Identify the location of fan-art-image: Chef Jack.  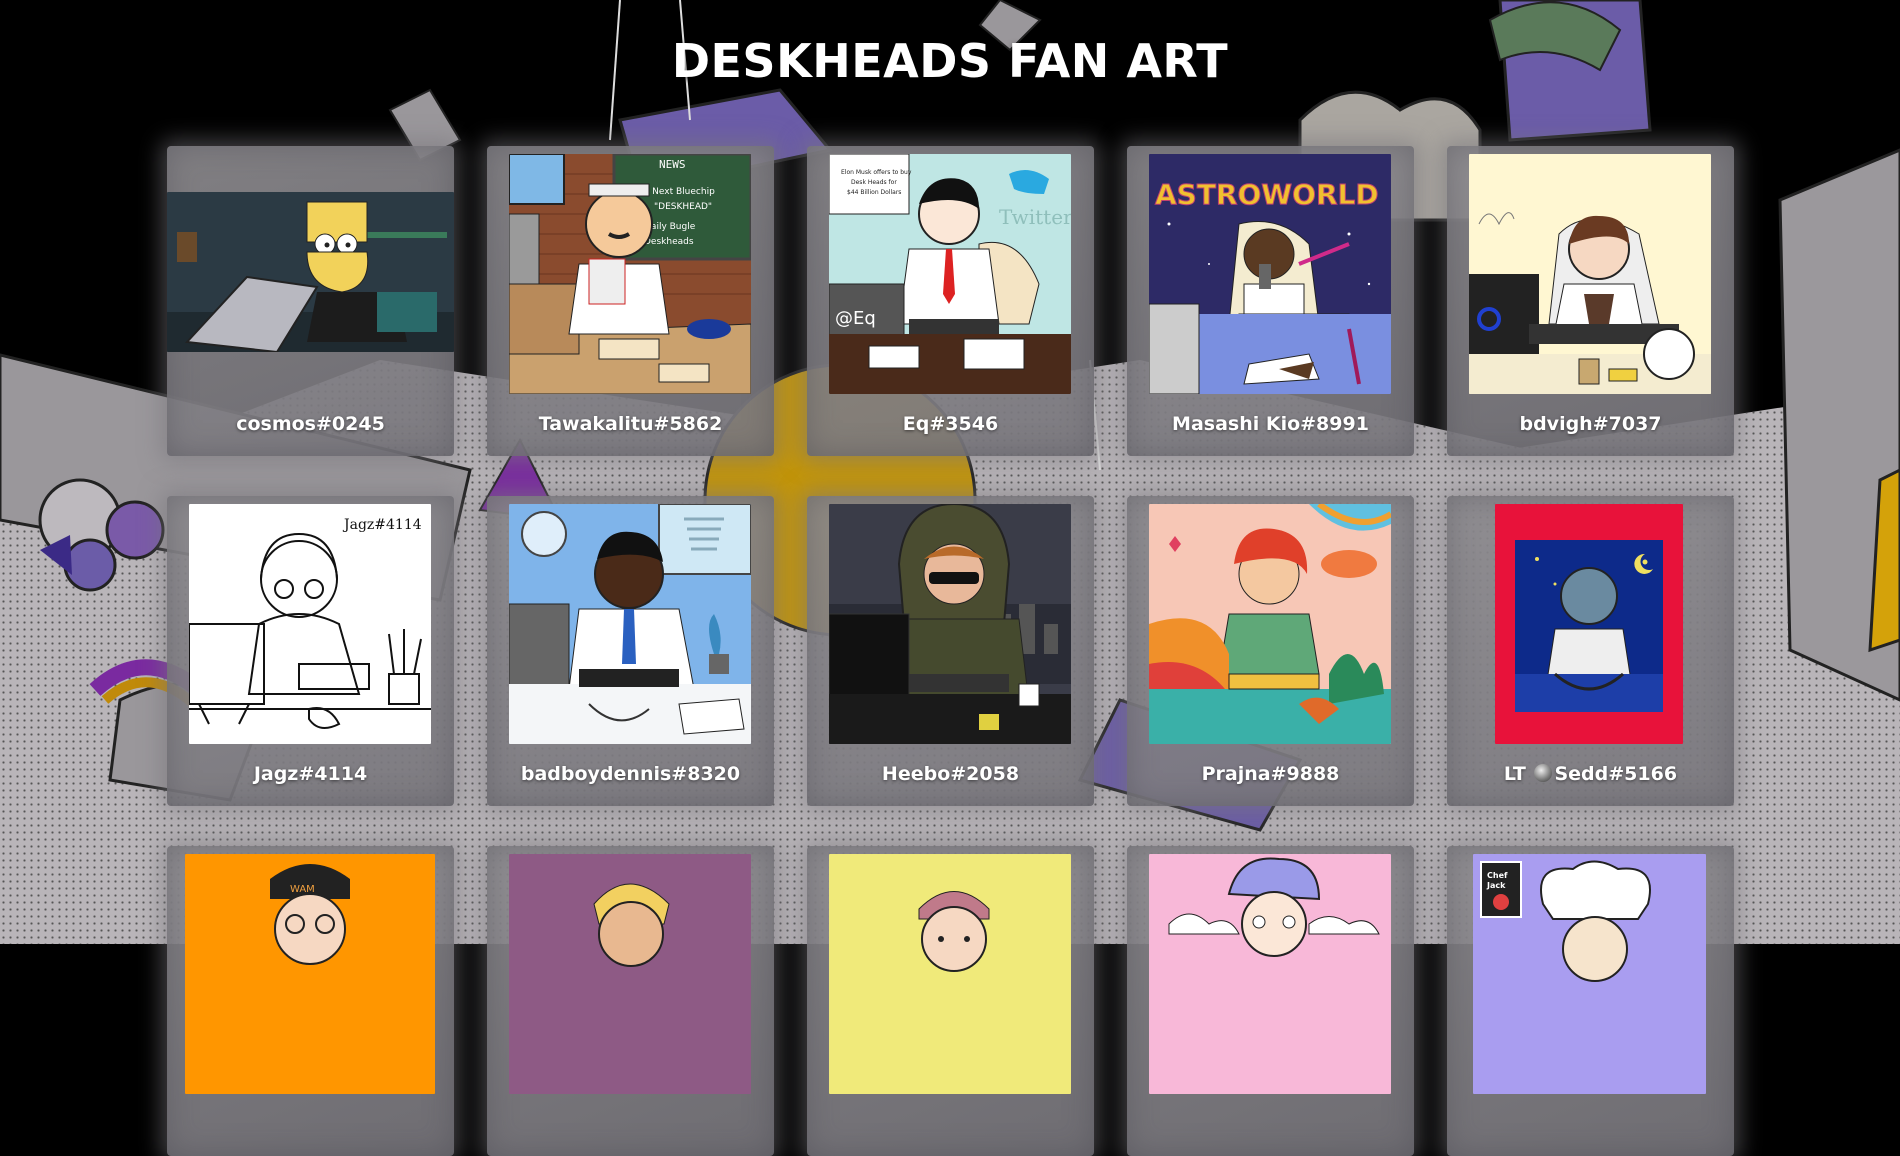
(1589, 974).